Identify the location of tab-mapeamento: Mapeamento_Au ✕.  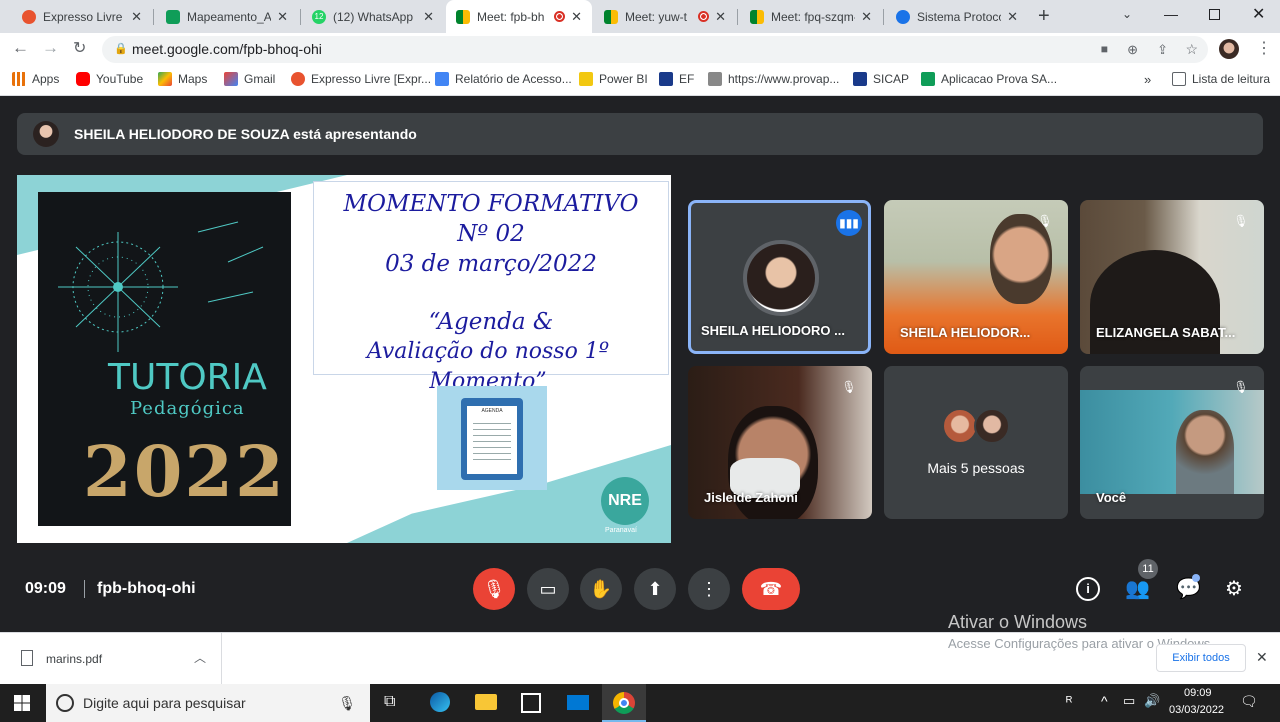
(227, 16).